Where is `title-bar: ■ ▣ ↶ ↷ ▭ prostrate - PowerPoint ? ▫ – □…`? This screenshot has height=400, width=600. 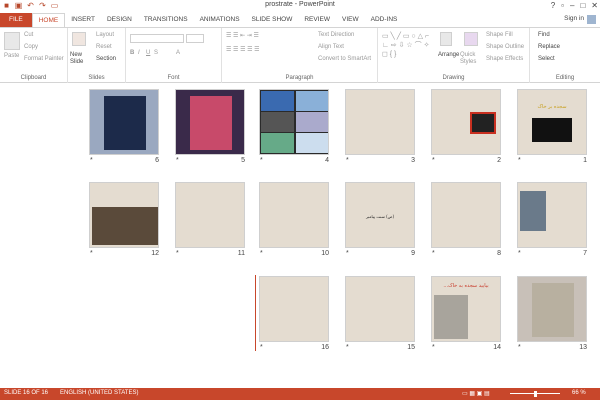
title-bar: ■ ▣ ↶ ↷ ▭ prostrate - PowerPoint ? ▫ – □… is located at coordinates (300, 6).